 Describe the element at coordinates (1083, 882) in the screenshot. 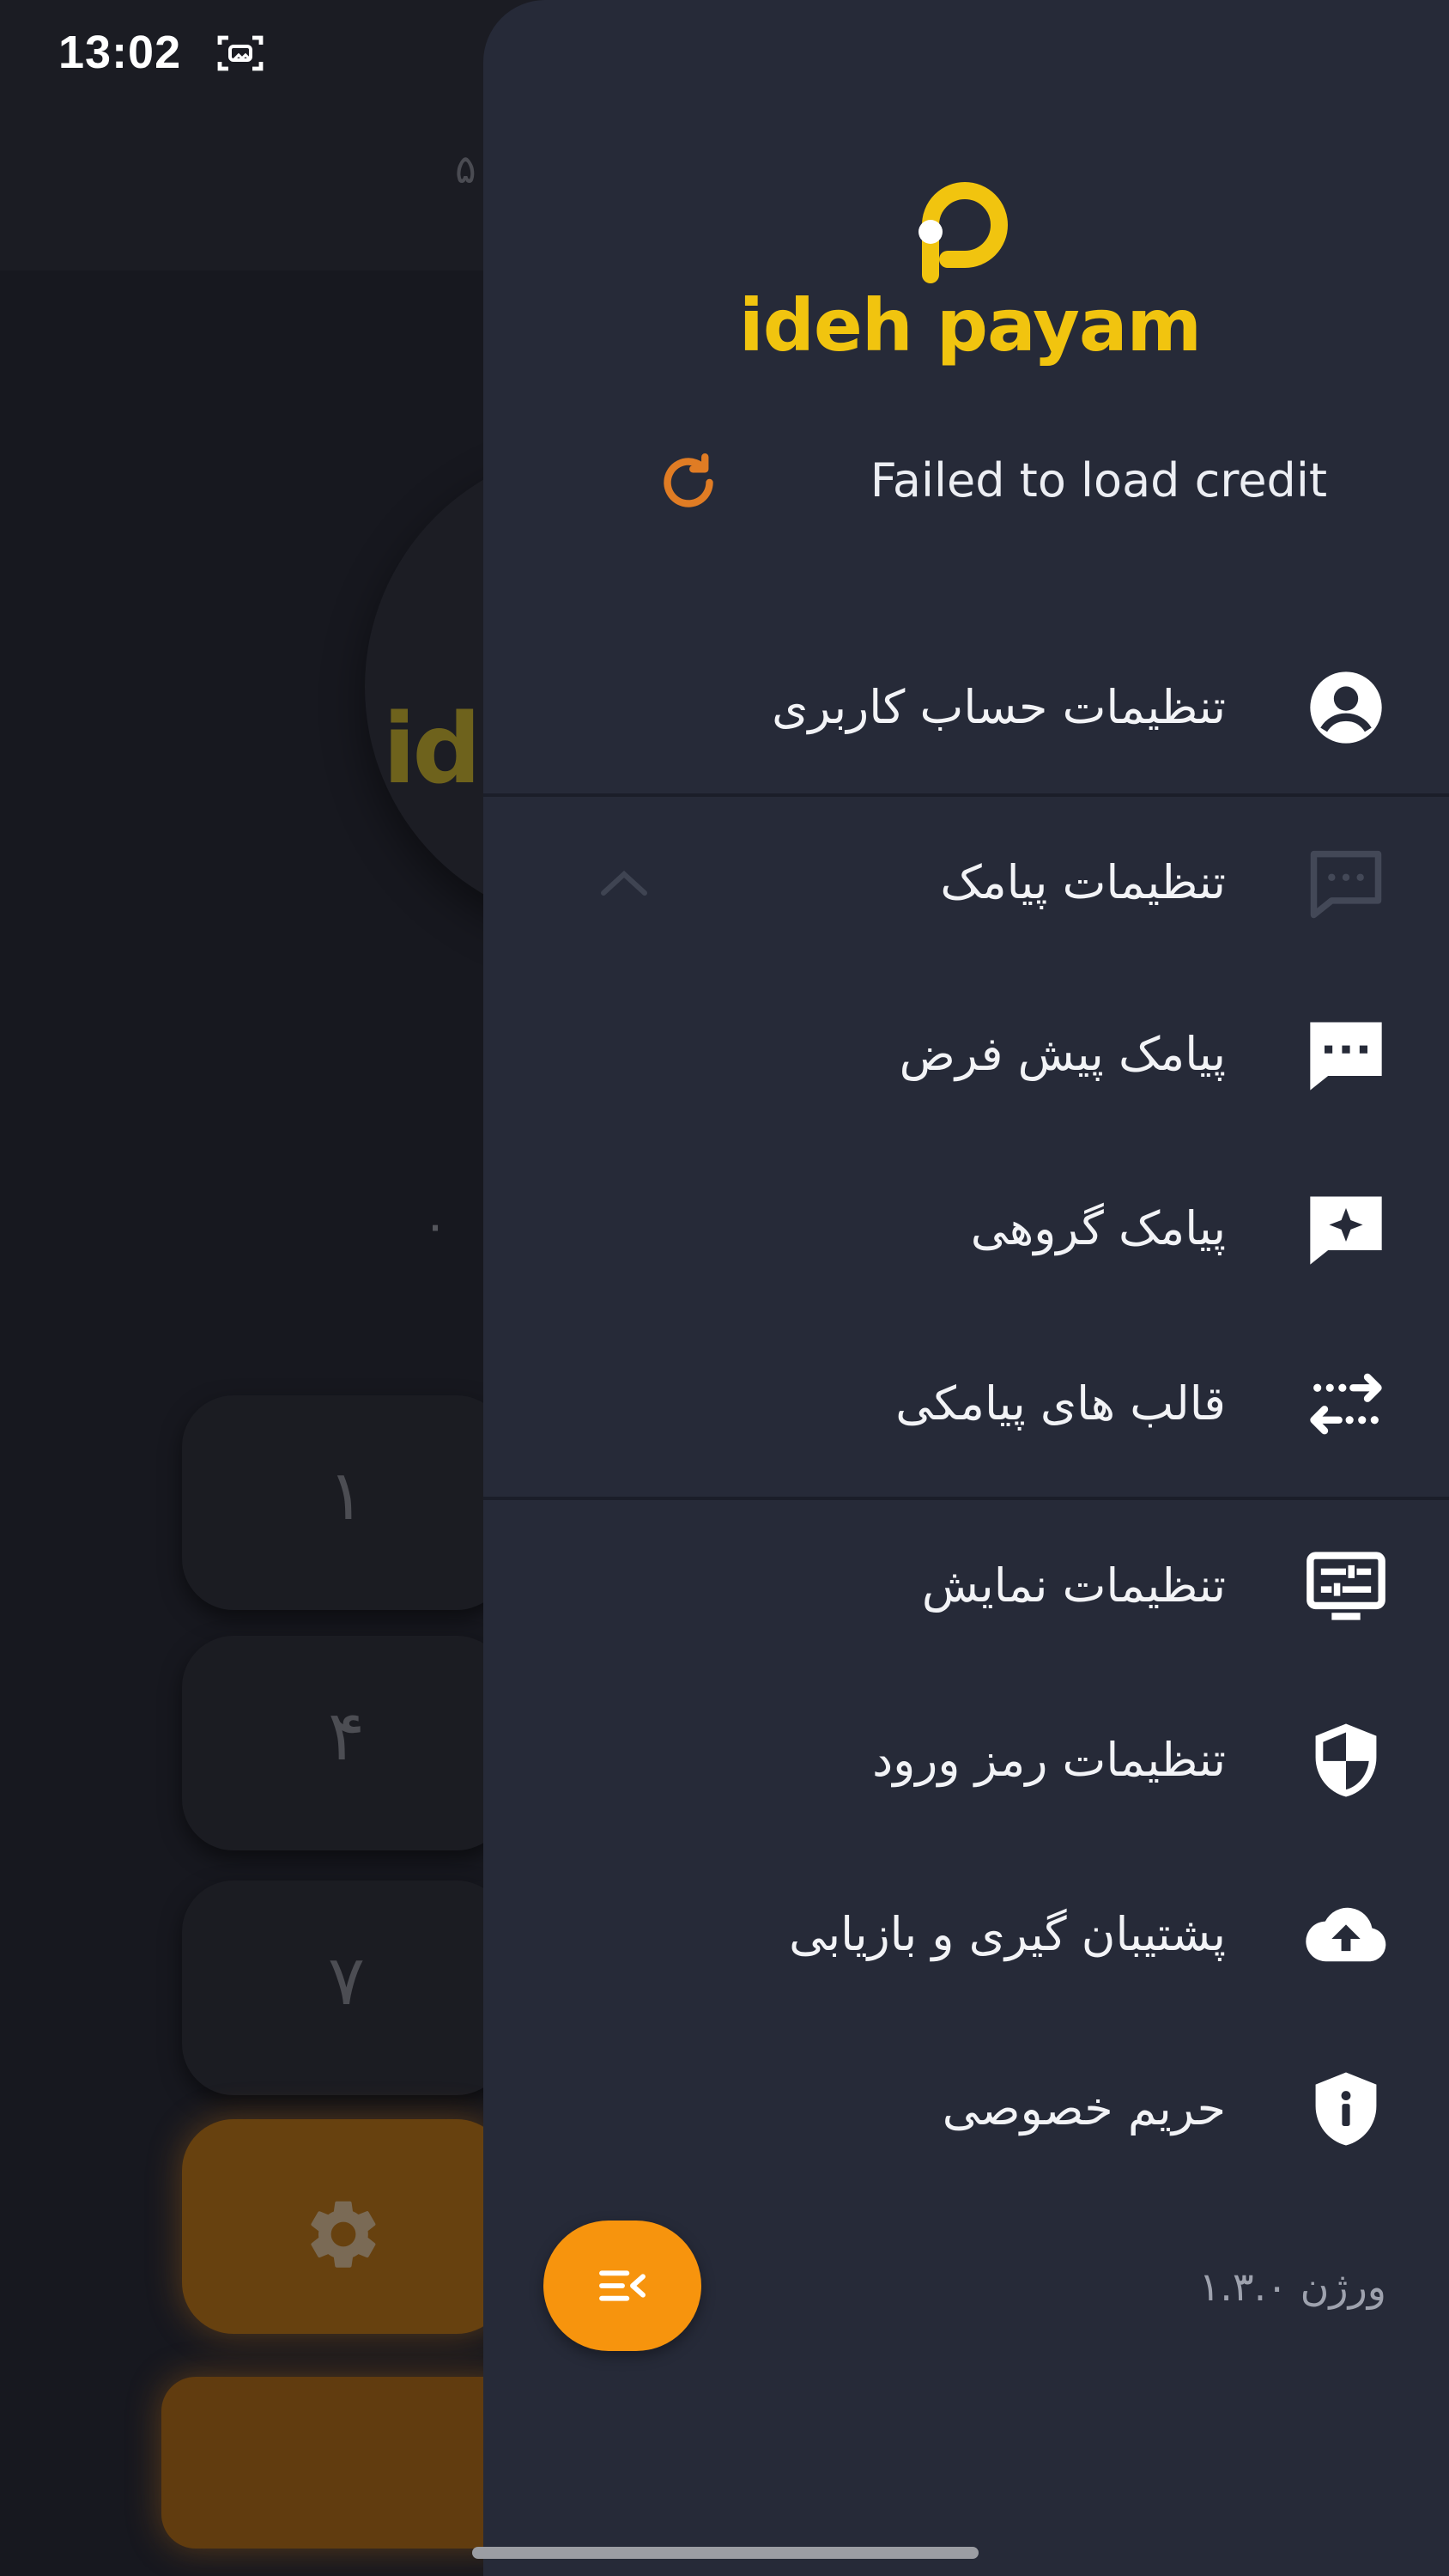

I see `menu-item-label: تنظیمات پیامک` at that location.